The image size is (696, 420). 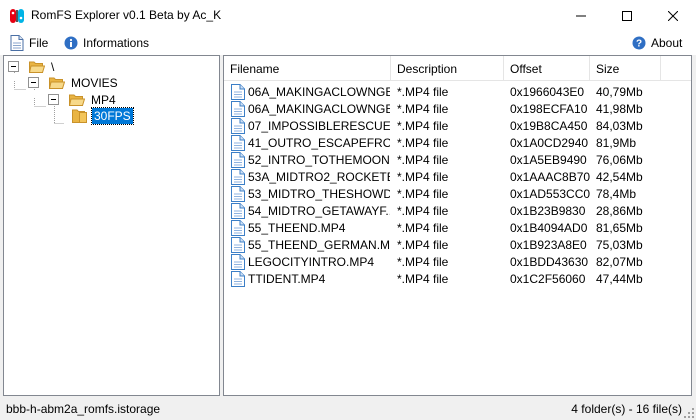 I want to click on file-size: 76,06Mb, so click(x=619, y=159).